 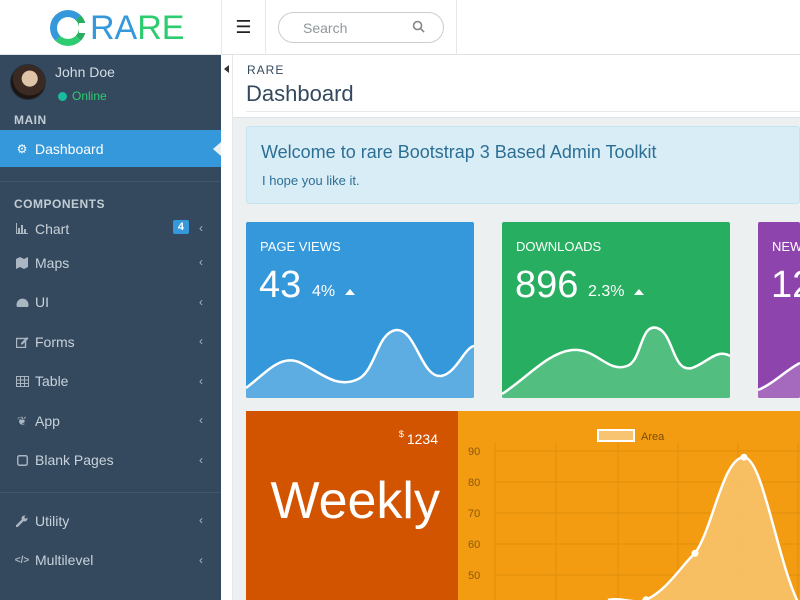 What do you see at coordinates (52, 381) in the screenshot?
I see `sidebar-item-label: Table` at bounding box center [52, 381].